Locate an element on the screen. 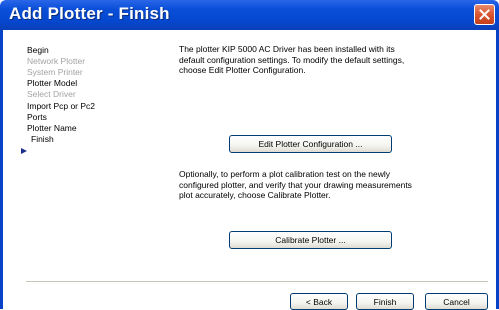  step-select-driver: Select Driver is located at coordinates (51, 94).